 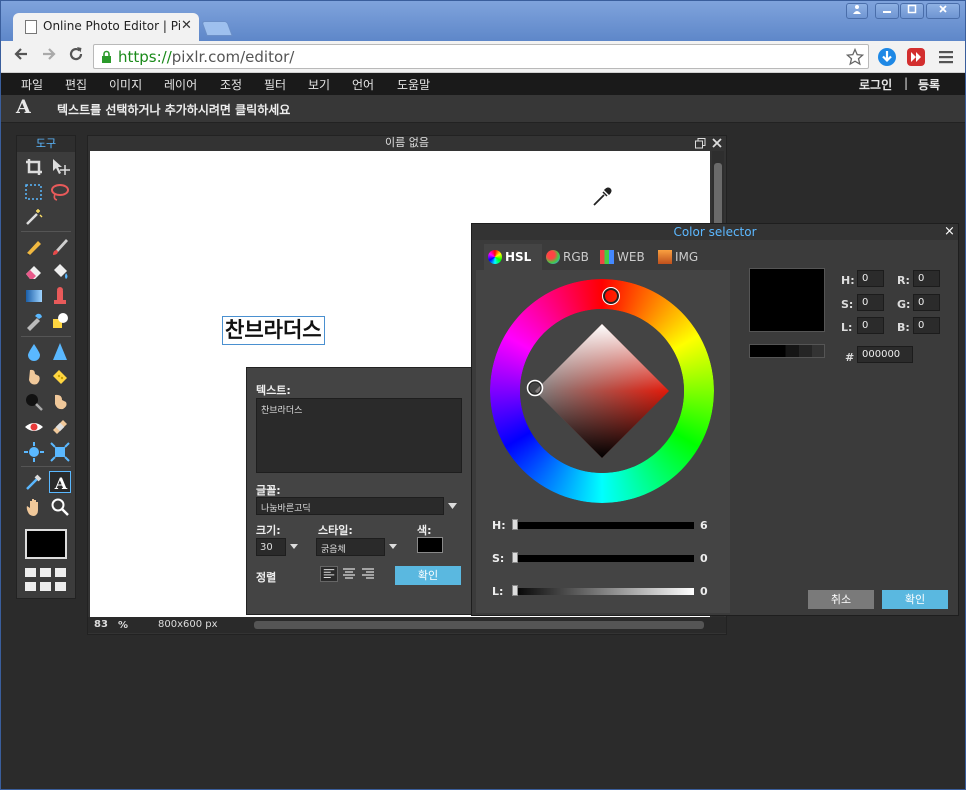 What do you see at coordinates (273, 330) in the screenshot?
I see `text-layer: 찬브라더스` at bounding box center [273, 330].